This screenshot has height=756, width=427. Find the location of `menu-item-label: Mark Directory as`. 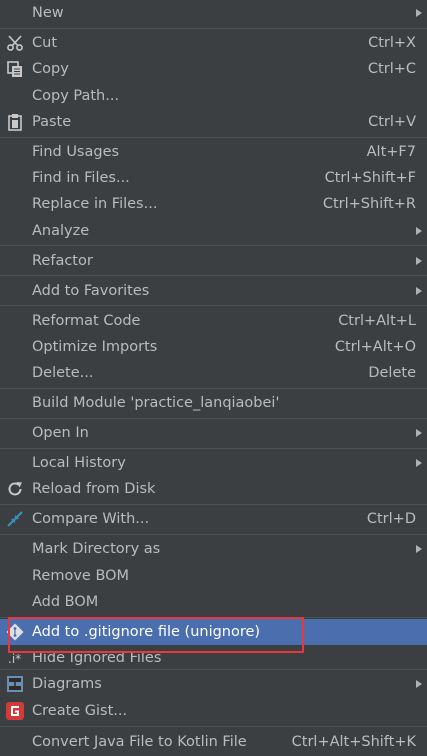

menu-item-label: Mark Directory as is located at coordinates (96, 549).